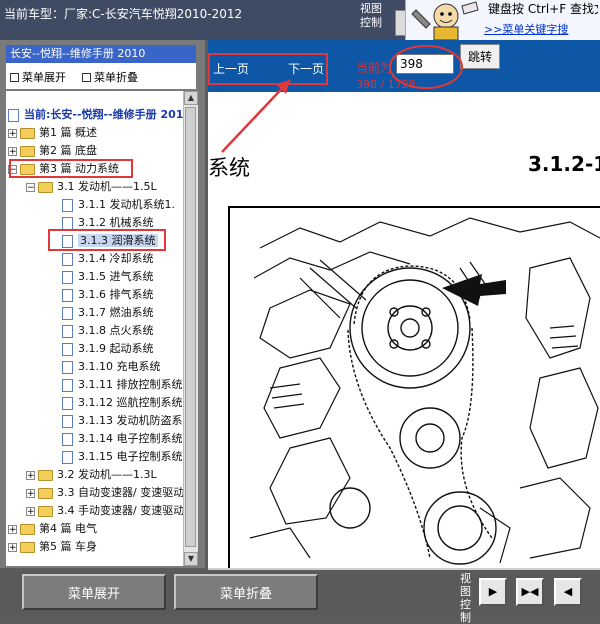 This screenshot has height=624, width=600. What do you see at coordinates (122, 384) in the screenshot?
I see `tree-item-3-1-11: 3.1.11 排放控制系统` at bounding box center [122, 384].